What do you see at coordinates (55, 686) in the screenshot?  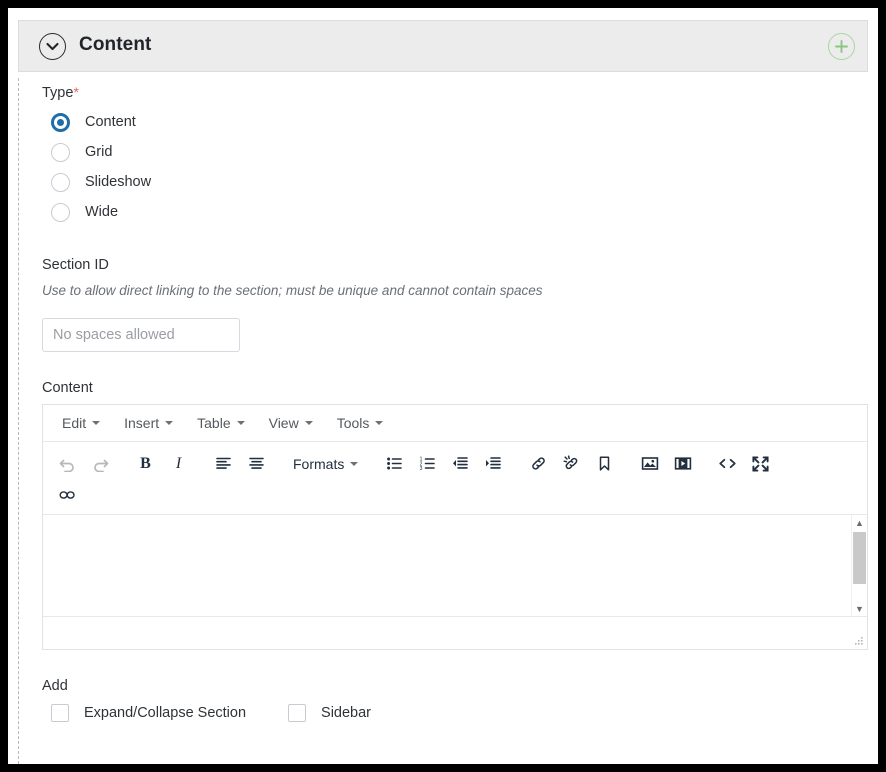 I see `add-label: Add` at bounding box center [55, 686].